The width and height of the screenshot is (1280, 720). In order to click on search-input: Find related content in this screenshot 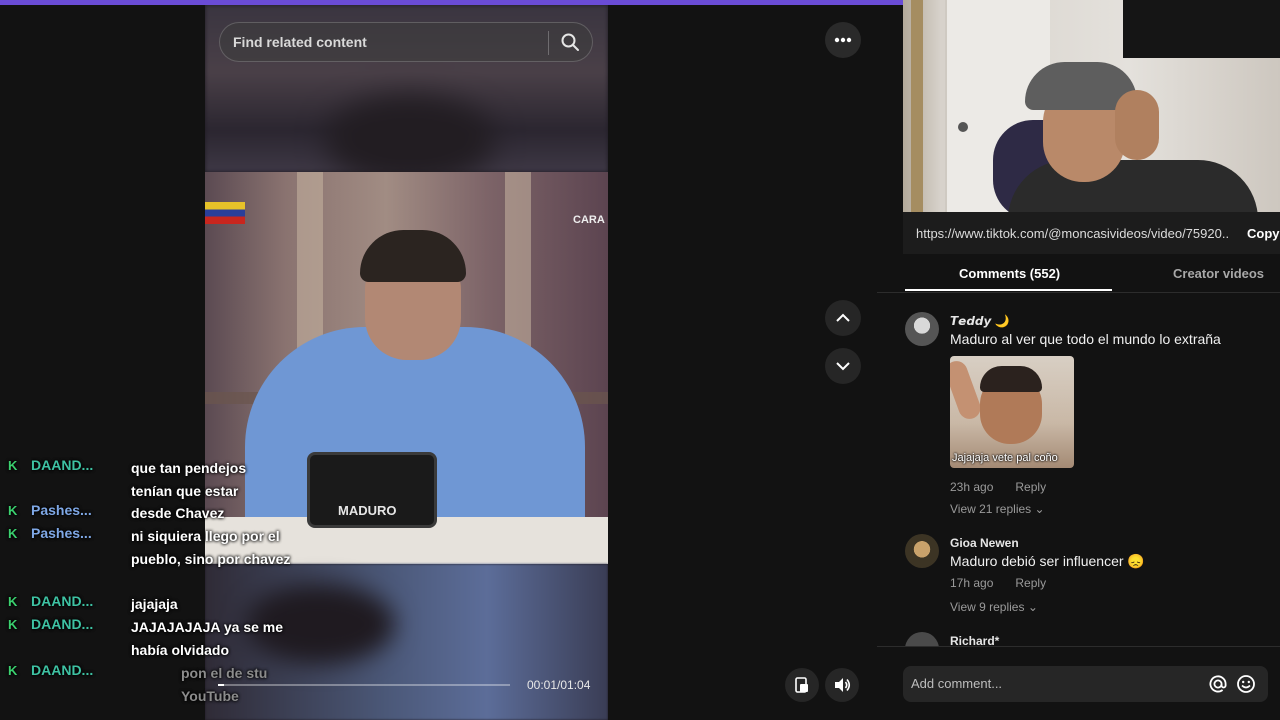, I will do `click(300, 42)`.